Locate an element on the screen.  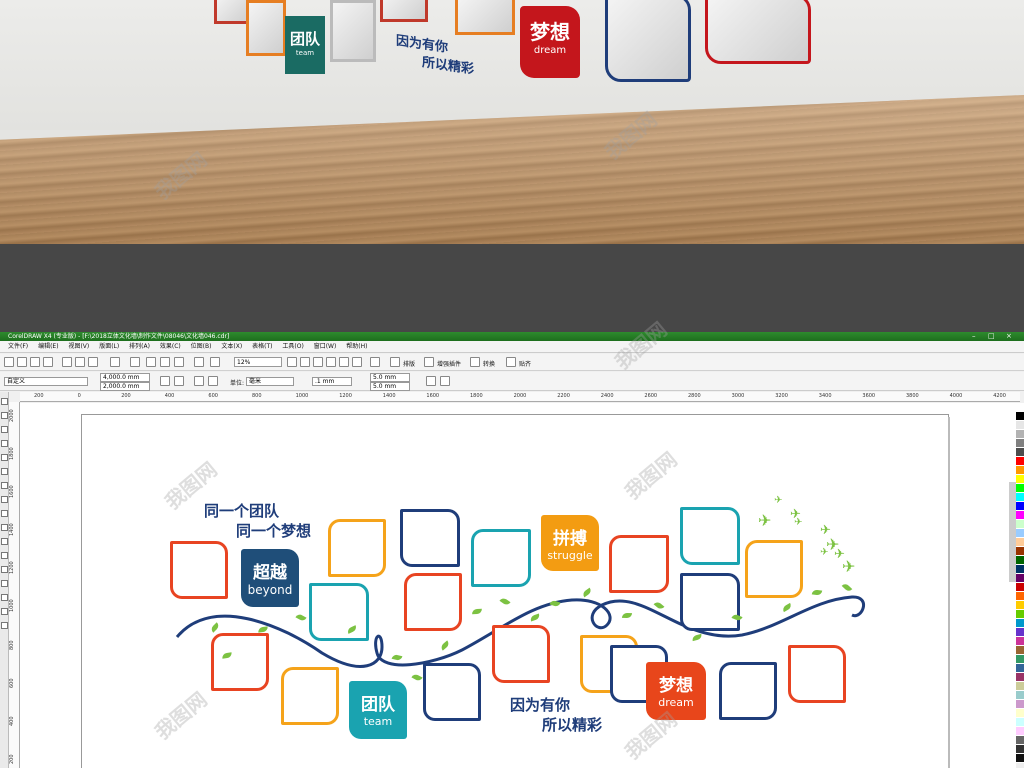
cut-icon is located at coordinates (67, 362).